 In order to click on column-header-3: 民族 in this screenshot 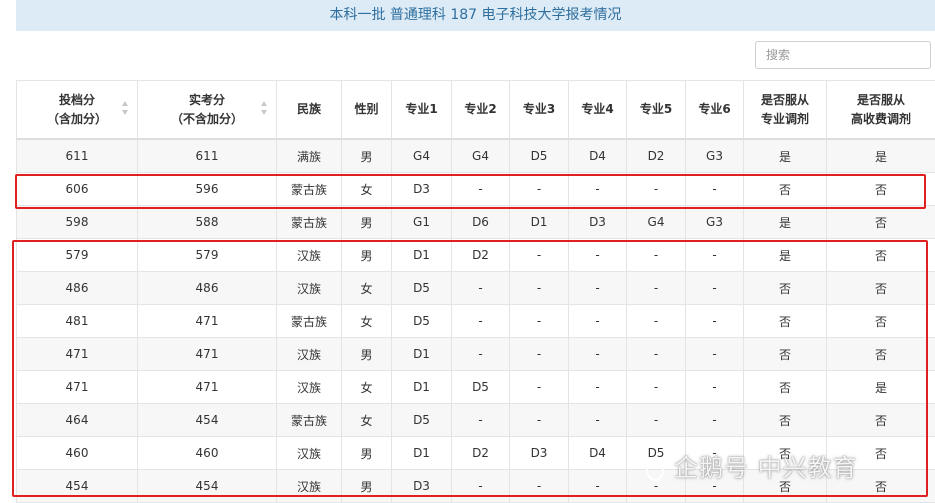, I will do `click(309, 110)`.